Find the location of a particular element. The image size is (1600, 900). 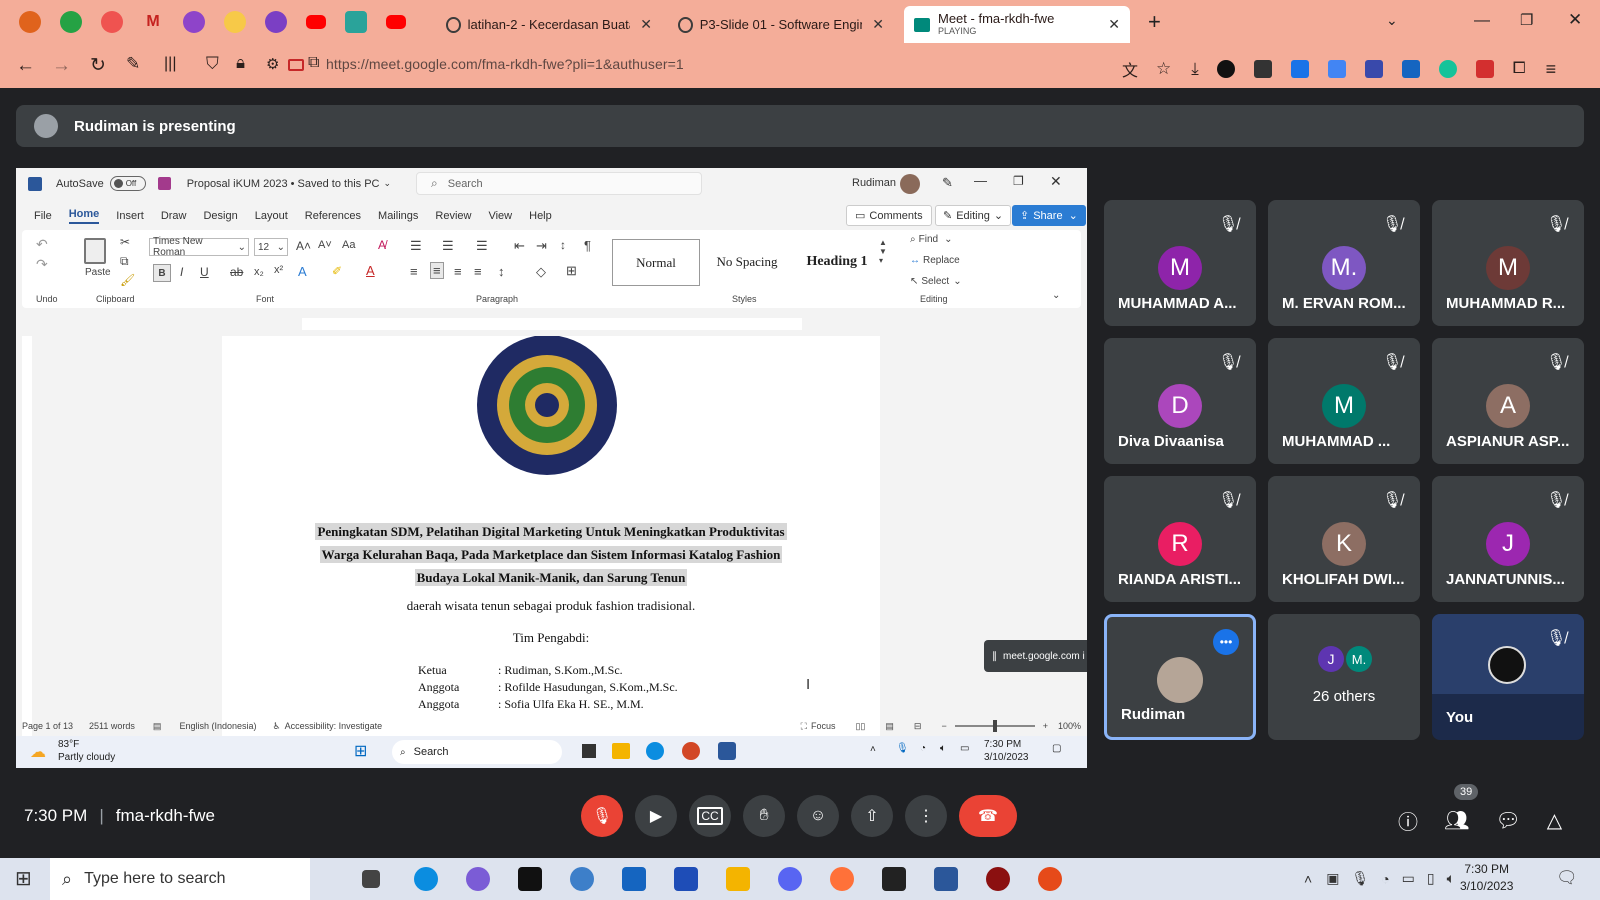

permissions-icon: ⚙ is located at coordinates (272, 64).